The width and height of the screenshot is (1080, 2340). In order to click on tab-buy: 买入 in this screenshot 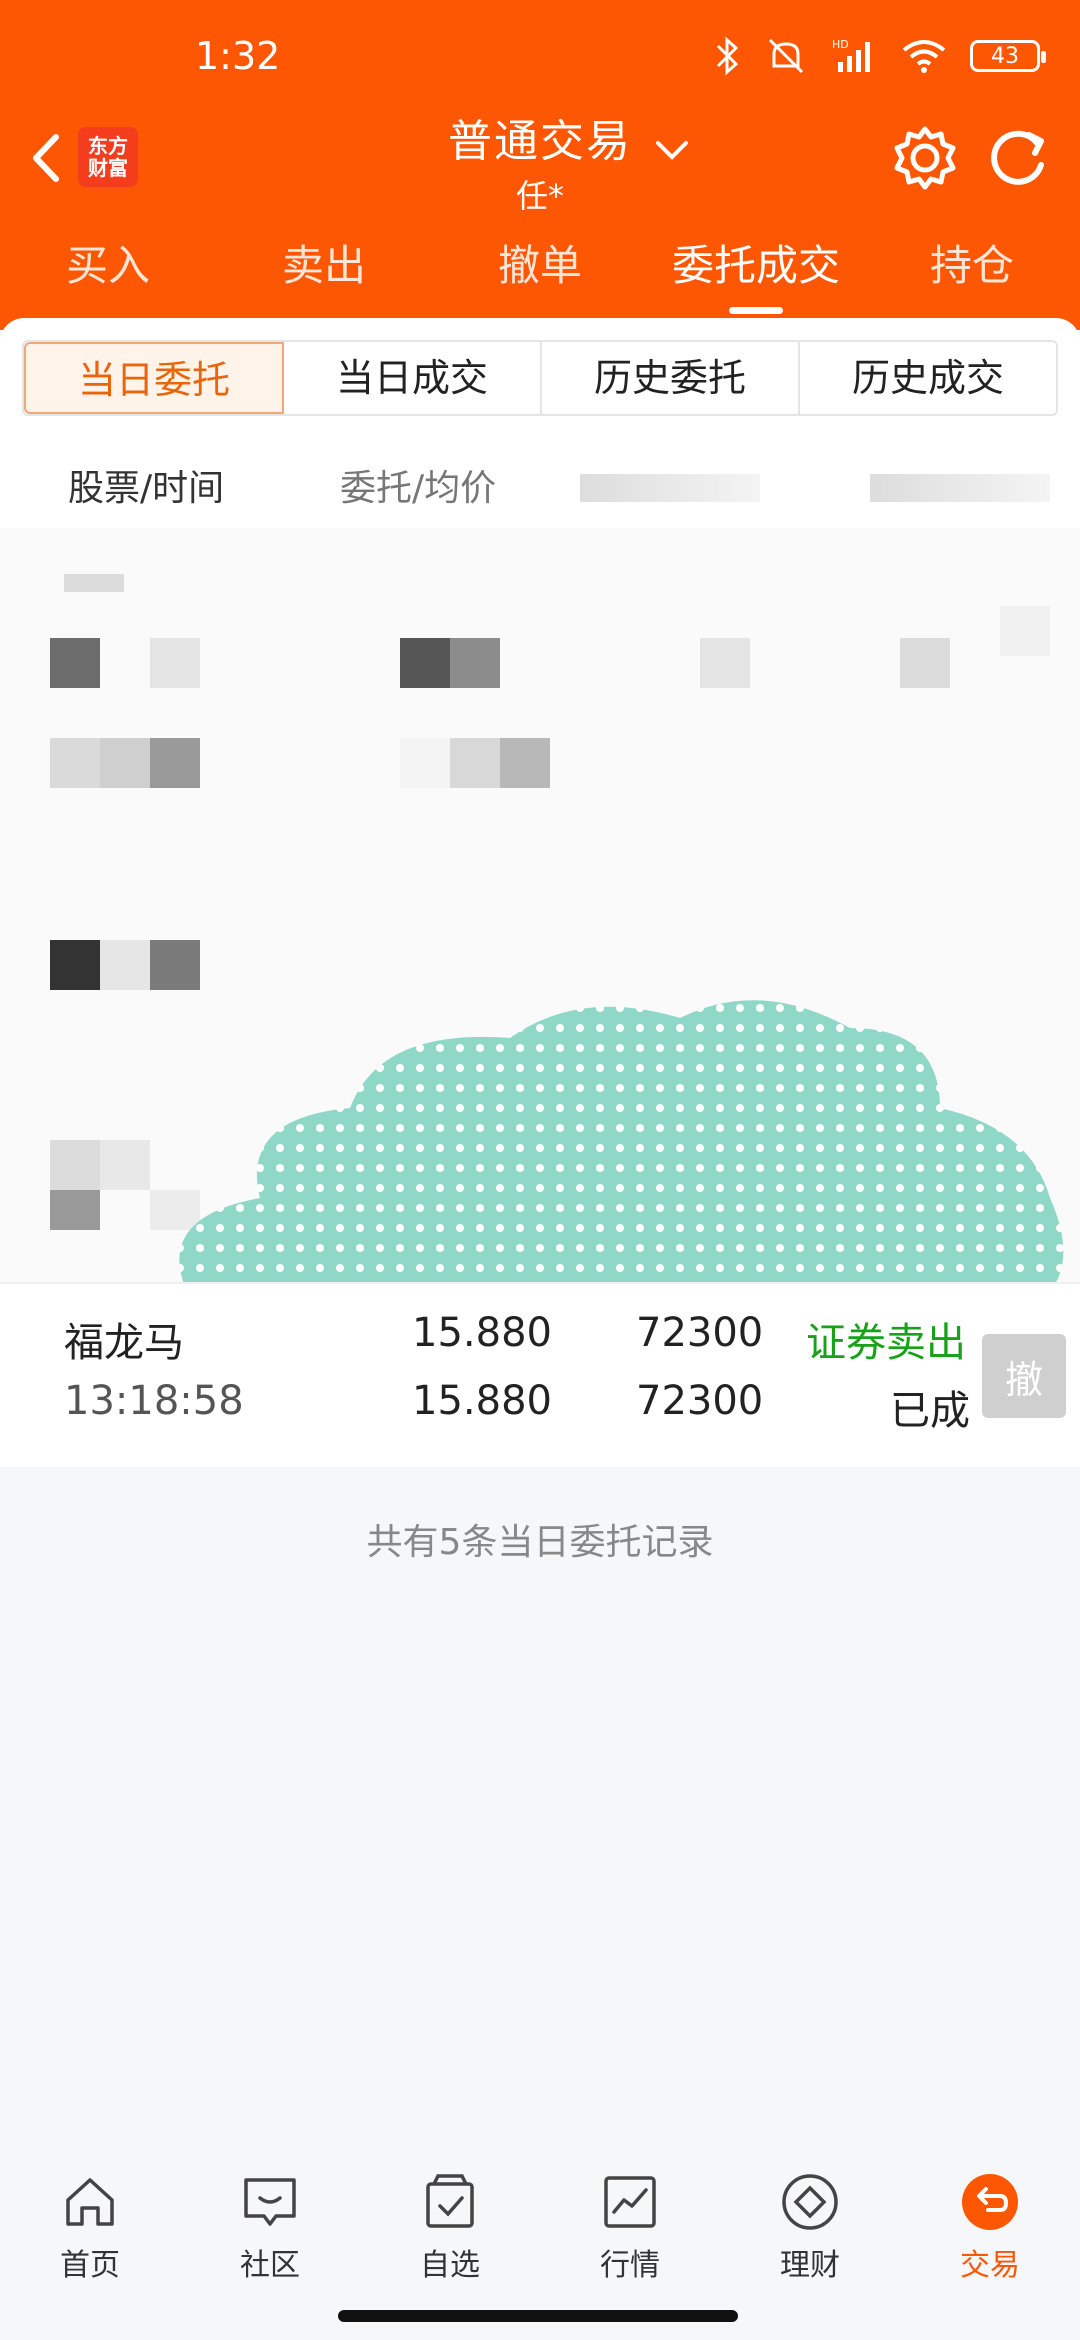, I will do `click(108, 272)`.